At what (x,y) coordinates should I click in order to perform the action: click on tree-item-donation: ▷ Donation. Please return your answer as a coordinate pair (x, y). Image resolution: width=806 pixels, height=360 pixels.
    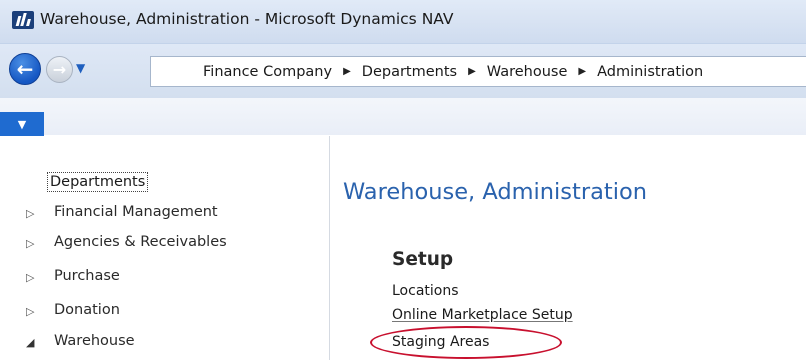
    Looking at the image, I should click on (165, 313).